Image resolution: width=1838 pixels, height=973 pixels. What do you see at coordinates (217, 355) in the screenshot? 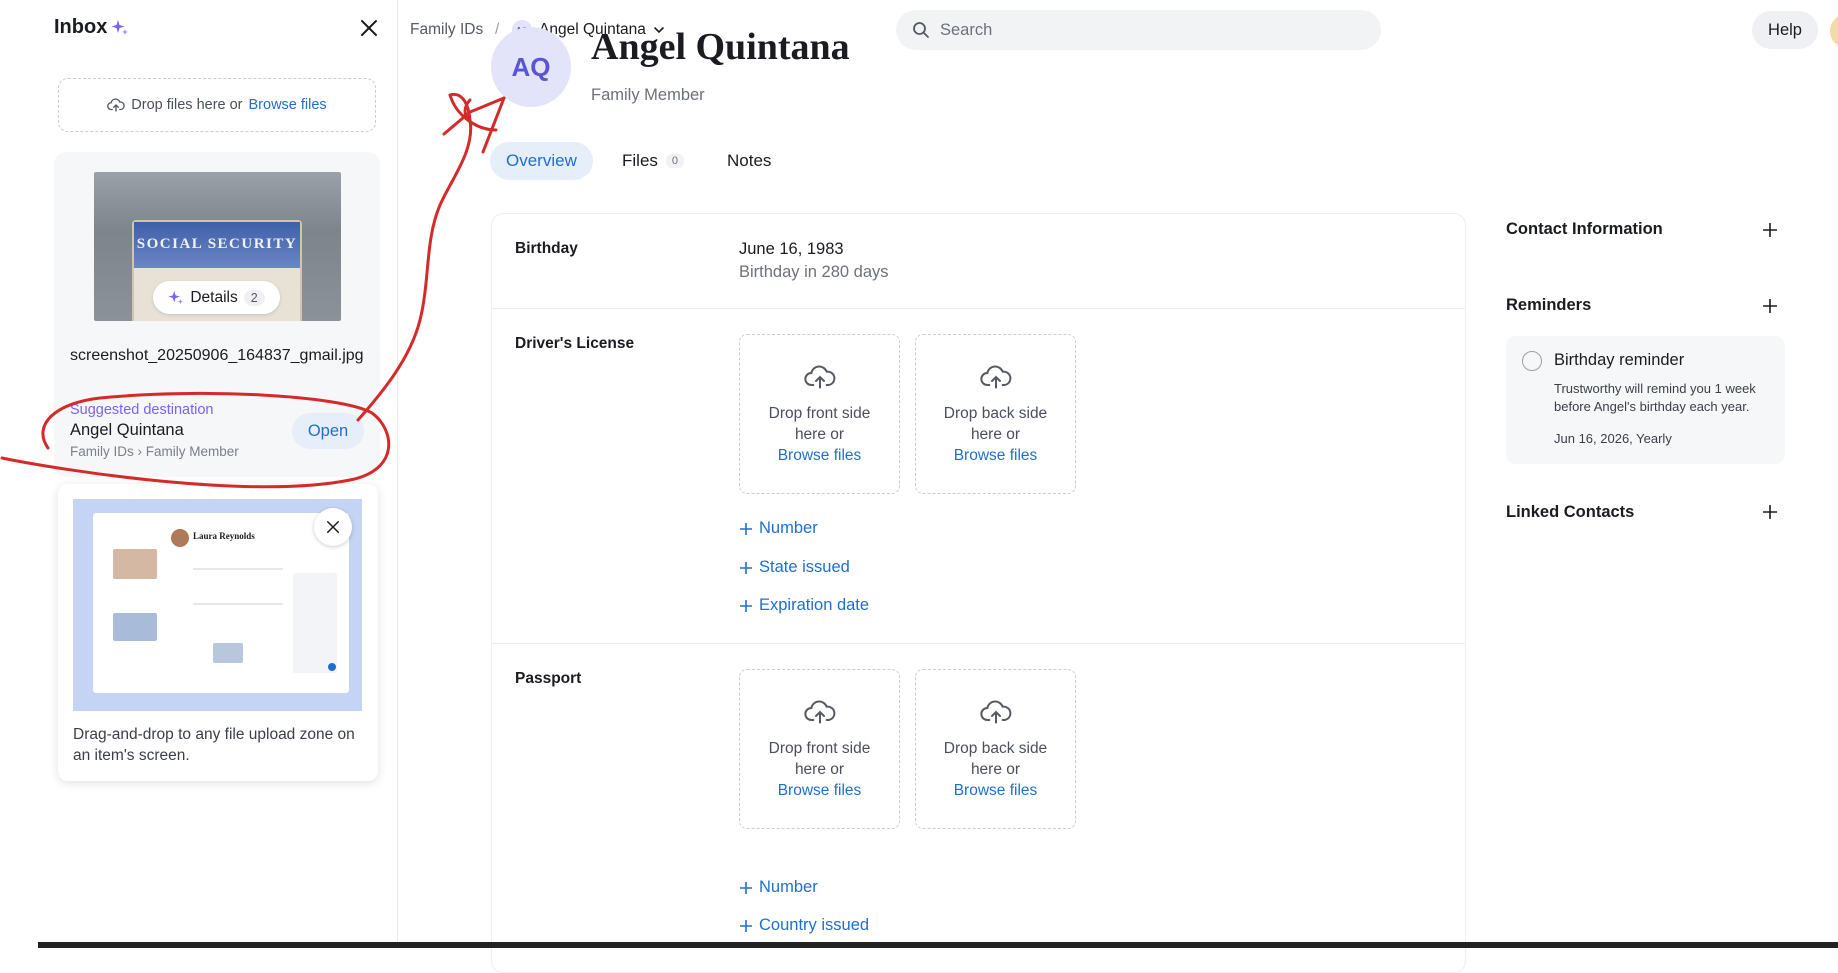
I see `file-name: screenshot_20250906_164837_gmail.jpg` at bounding box center [217, 355].